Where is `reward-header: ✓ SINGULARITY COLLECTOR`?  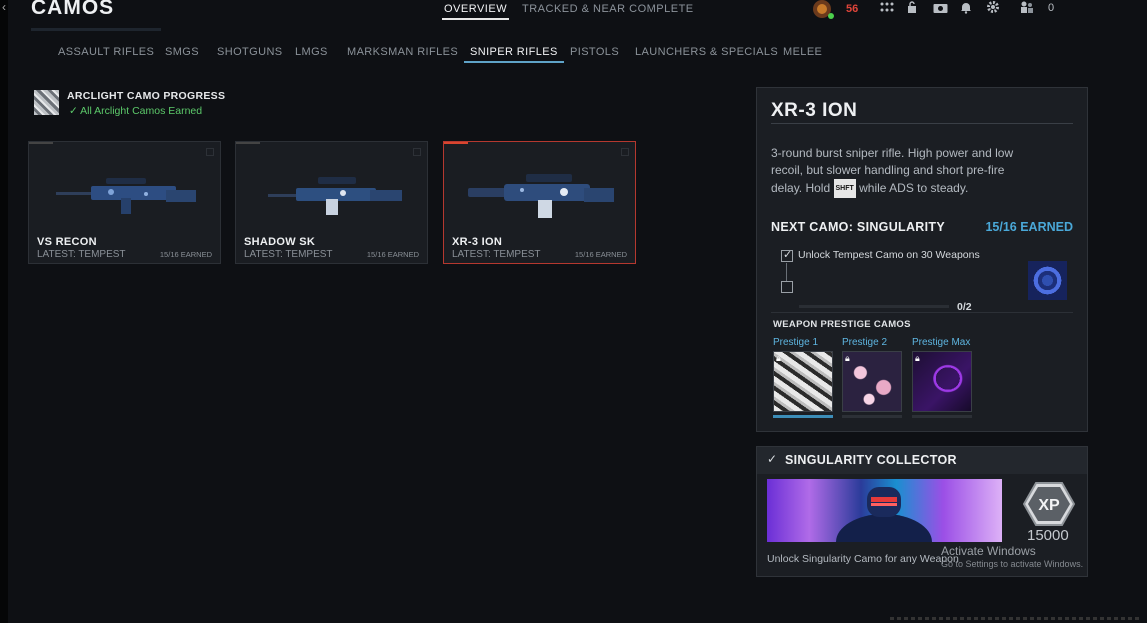 reward-header: ✓ SINGULARITY COLLECTOR is located at coordinates (922, 460).